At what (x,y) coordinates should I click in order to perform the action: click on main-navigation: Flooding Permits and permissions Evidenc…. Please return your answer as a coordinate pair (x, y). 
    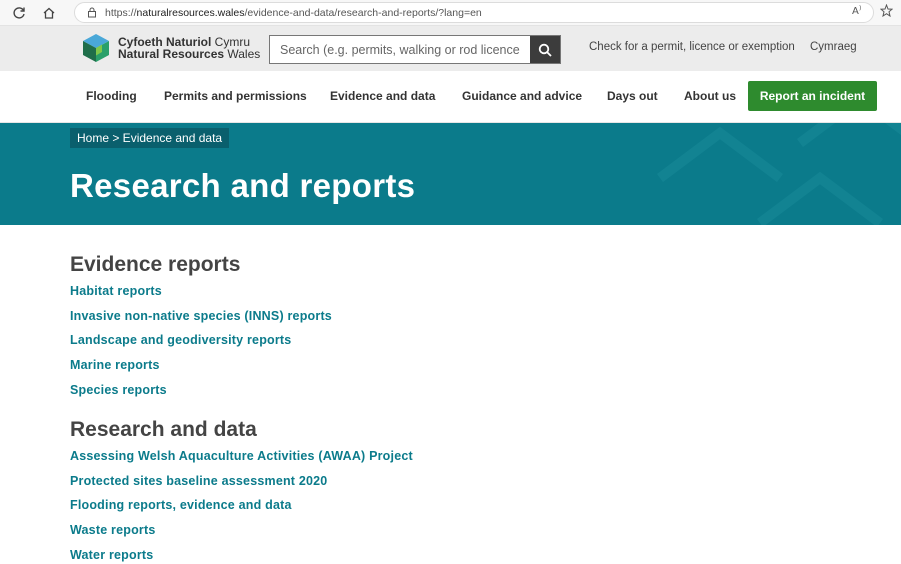
    Looking at the image, I should click on (450, 97).